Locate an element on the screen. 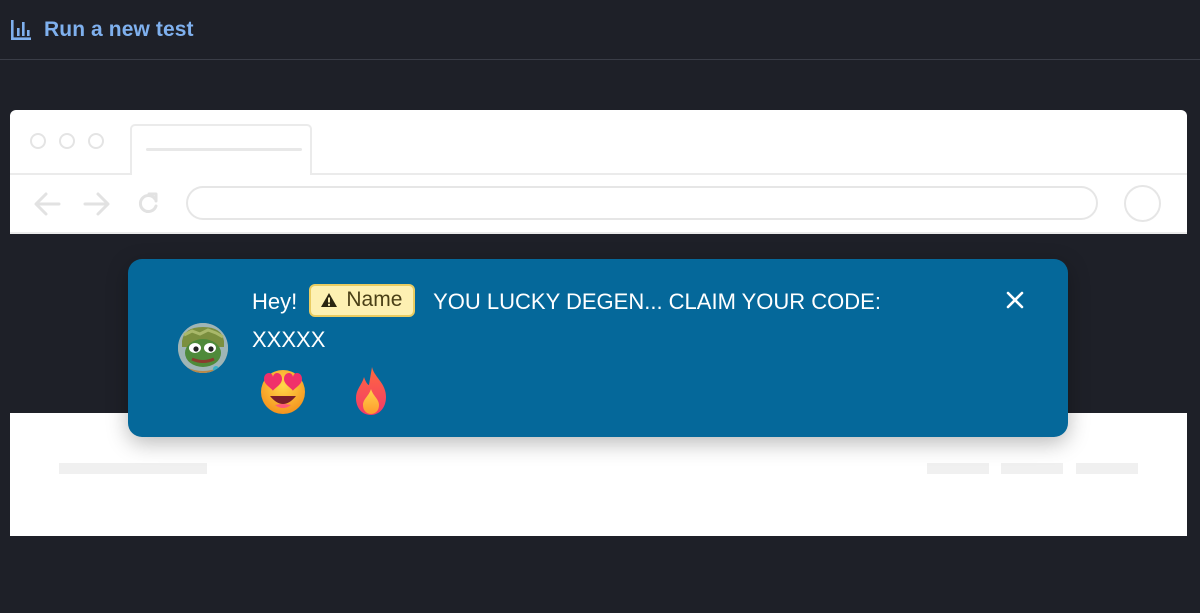 This screenshot has width=1200, height=613. greeting-text: Hey! is located at coordinates (275, 301).